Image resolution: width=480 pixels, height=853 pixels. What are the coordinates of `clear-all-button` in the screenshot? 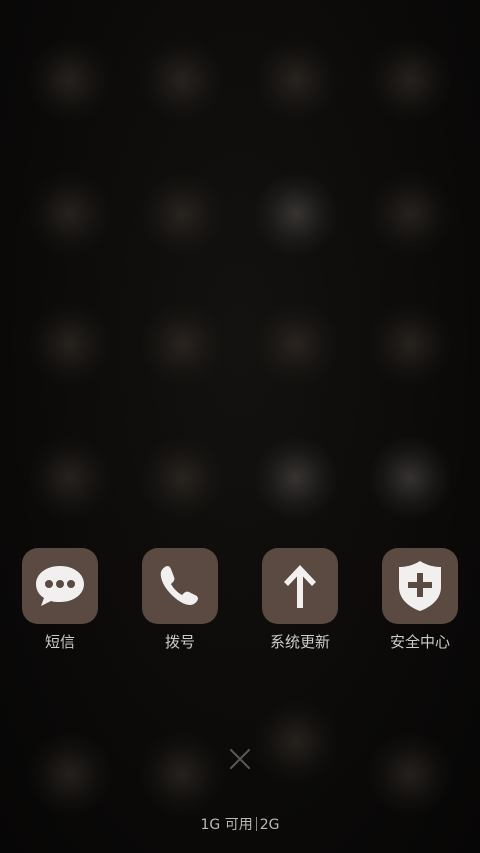 It's located at (240, 759).